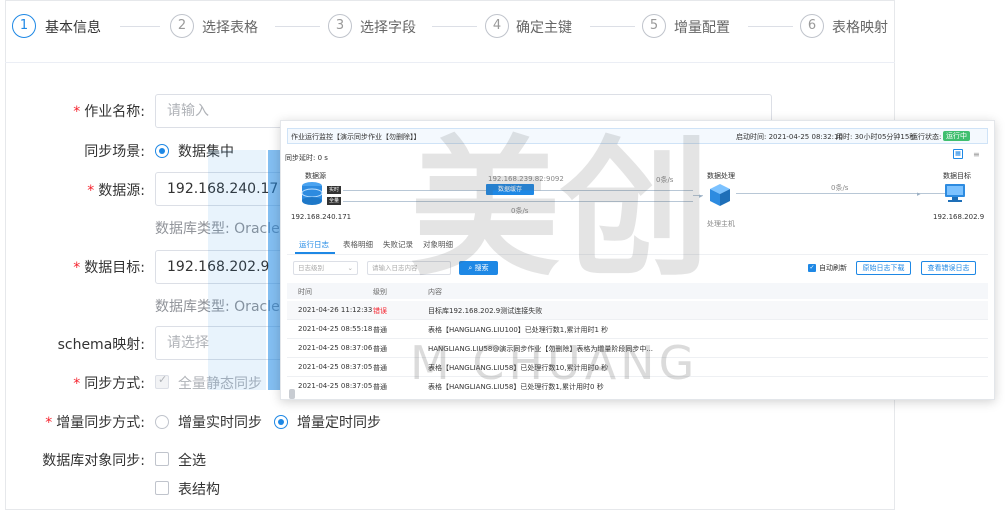  I want to click on row-time: 2021-04-25 08:37:06, so click(335, 348).